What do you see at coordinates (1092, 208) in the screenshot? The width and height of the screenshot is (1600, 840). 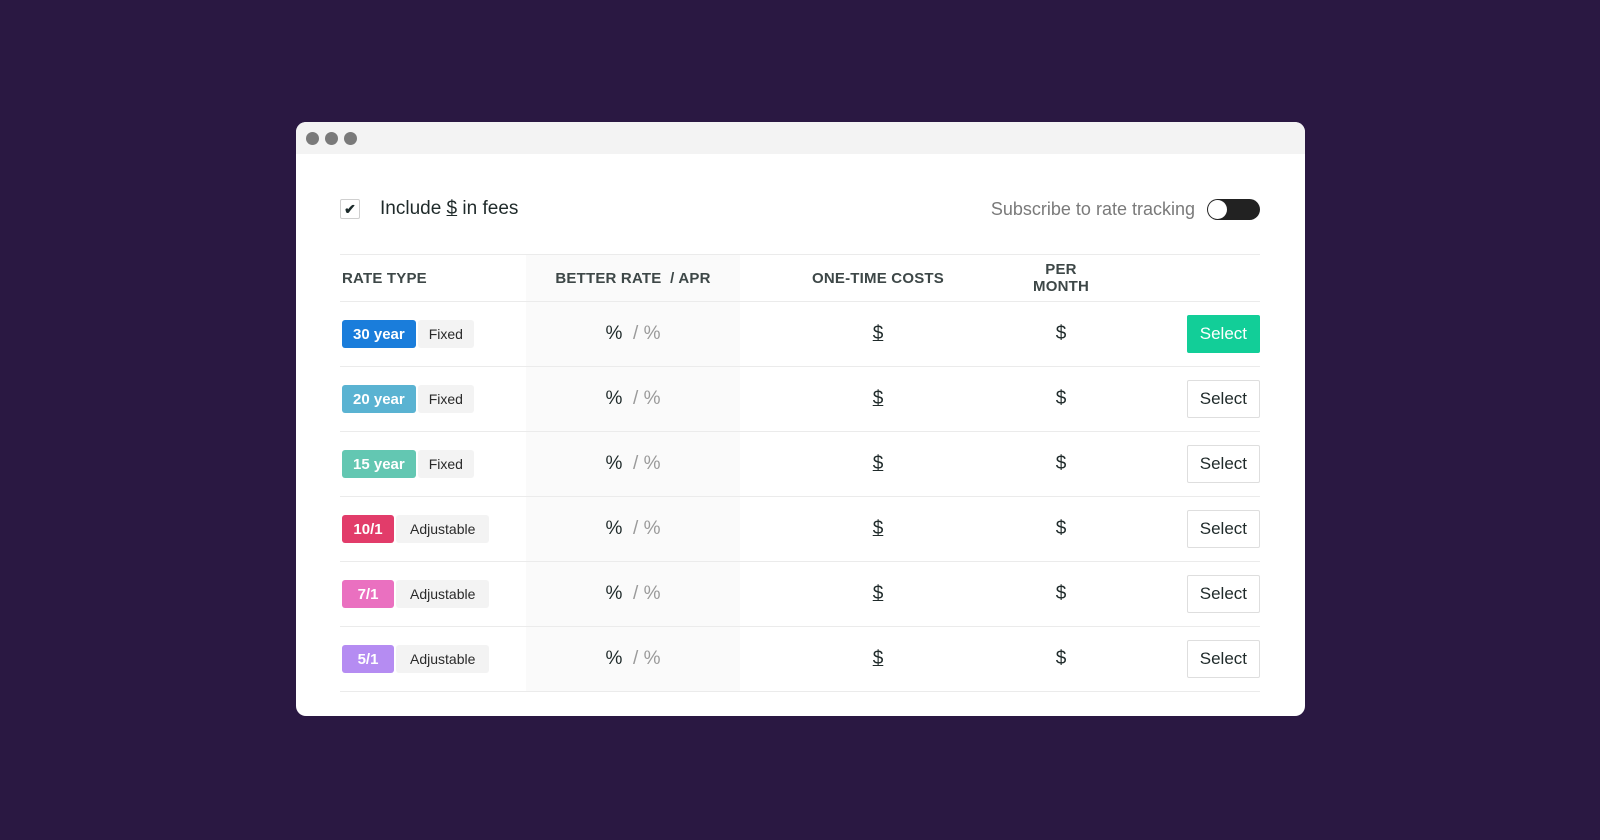 I see `rate-tracking-label: Subscribe to rate tracking` at bounding box center [1092, 208].